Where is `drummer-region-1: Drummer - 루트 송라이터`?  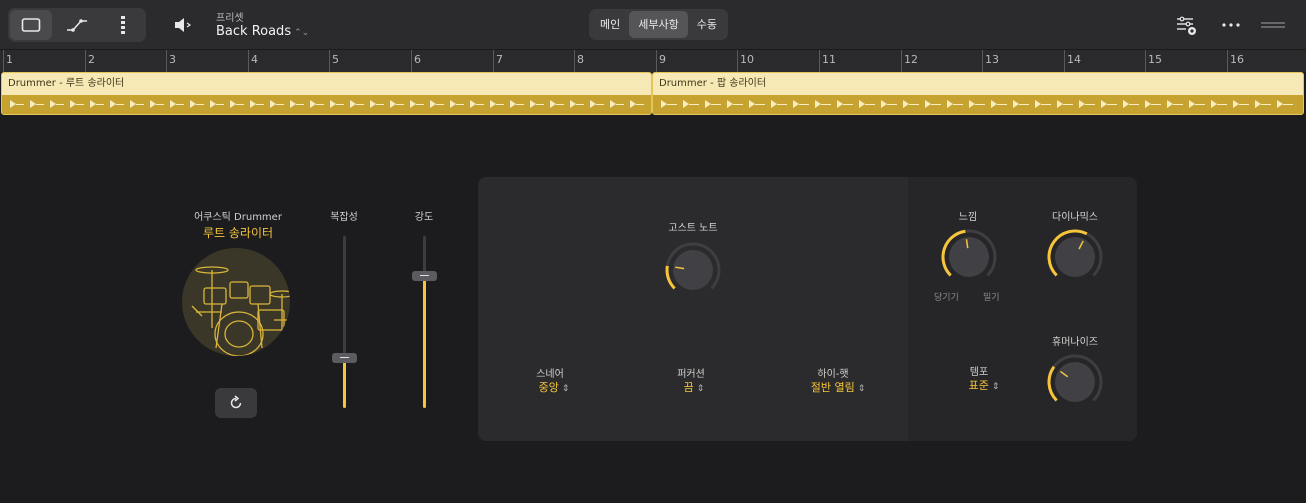 drummer-region-1: Drummer - 루트 송라이터 is located at coordinates (326, 93).